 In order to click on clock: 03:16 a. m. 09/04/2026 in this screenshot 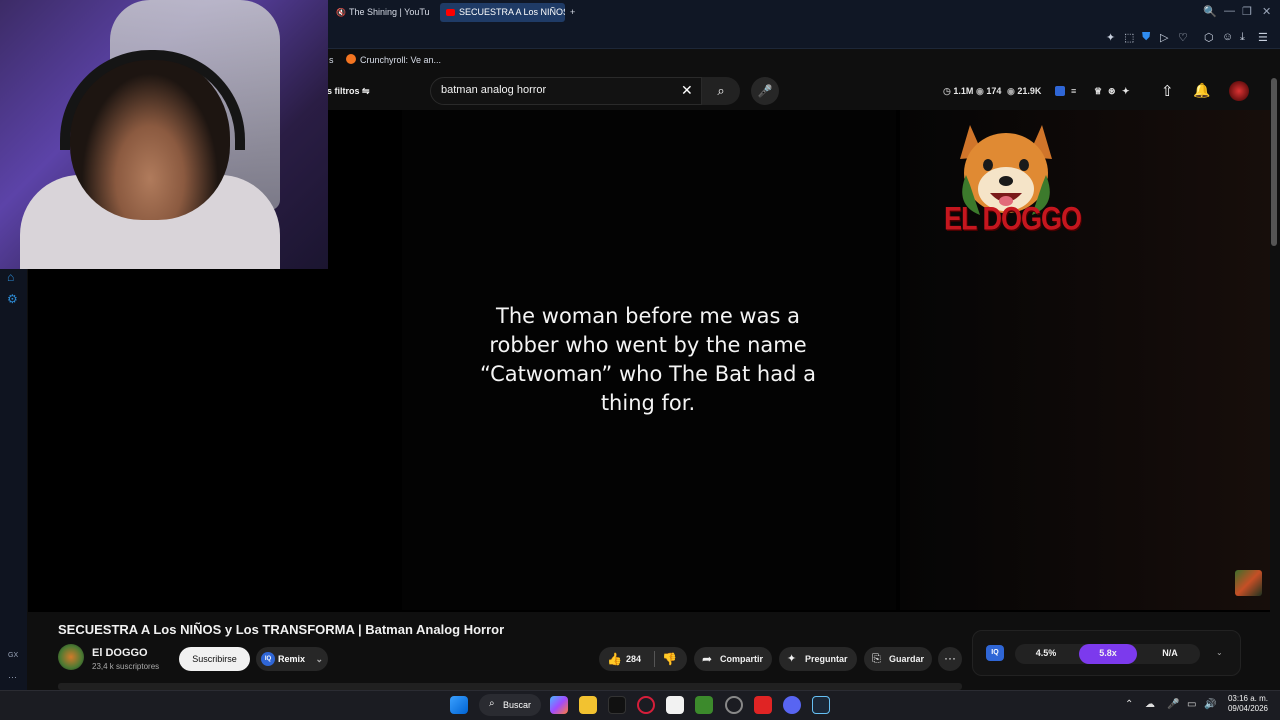, I will do `click(1245, 704)`.